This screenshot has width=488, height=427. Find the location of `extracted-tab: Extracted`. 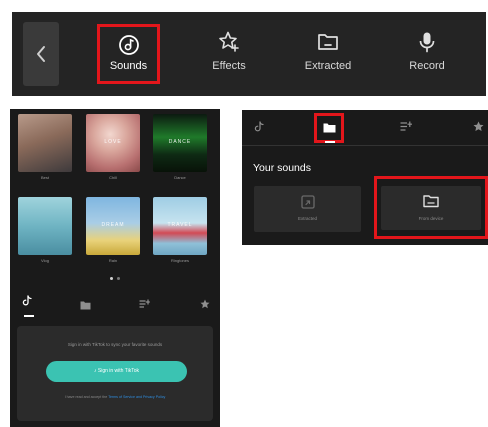

extracted-tab: Extracted is located at coordinates (328, 56).